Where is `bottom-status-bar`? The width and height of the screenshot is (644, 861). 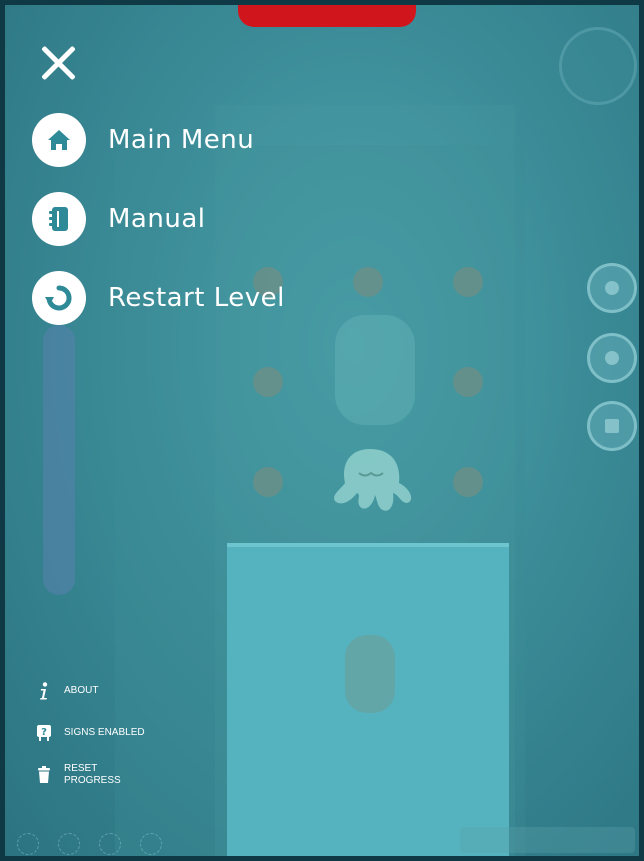 bottom-status-bar is located at coordinates (547, 840).